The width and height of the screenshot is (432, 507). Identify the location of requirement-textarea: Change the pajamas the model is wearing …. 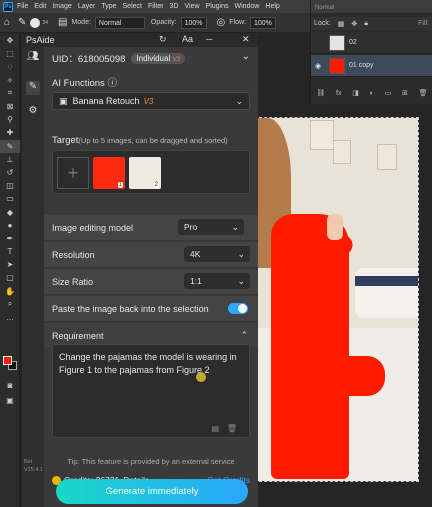
(151, 391).